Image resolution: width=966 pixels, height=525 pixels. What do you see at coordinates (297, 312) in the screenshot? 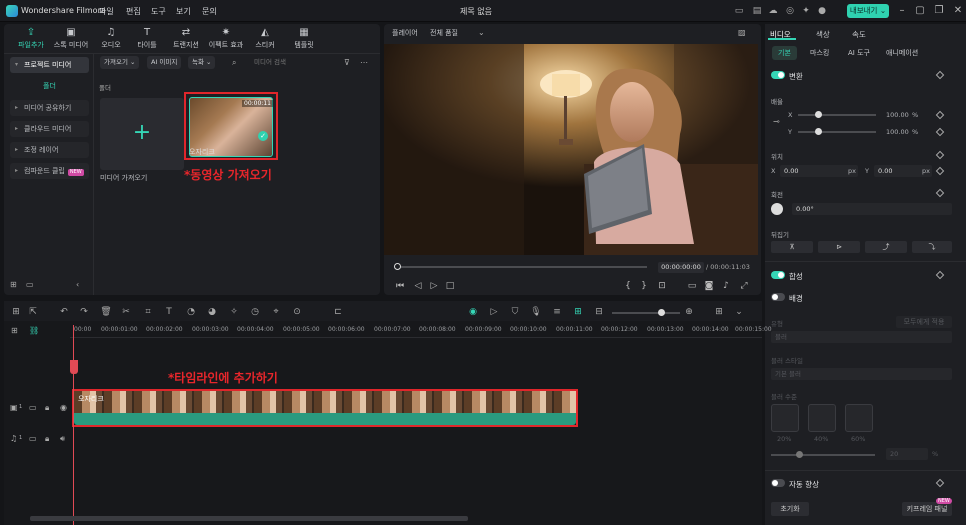
I see `stabilize-icon: ⊙` at bounding box center [297, 312].